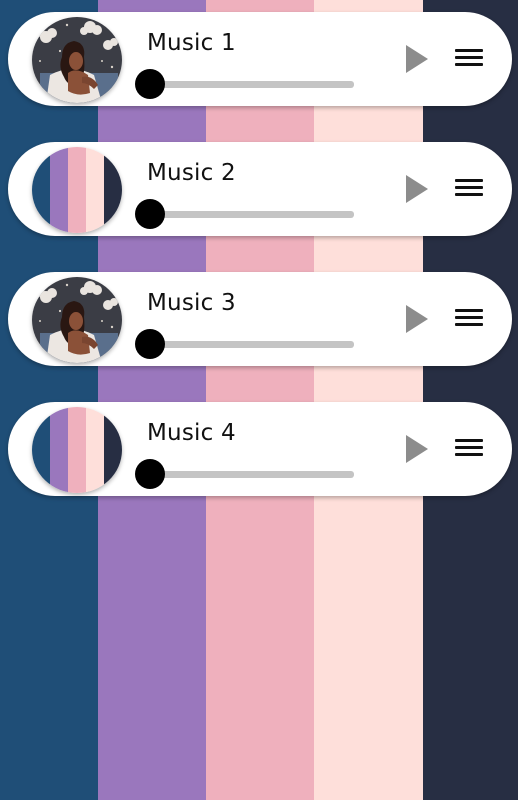 This screenshot has width=518, height=800. I want to click on music-item: Music 1, so click(260, 59).